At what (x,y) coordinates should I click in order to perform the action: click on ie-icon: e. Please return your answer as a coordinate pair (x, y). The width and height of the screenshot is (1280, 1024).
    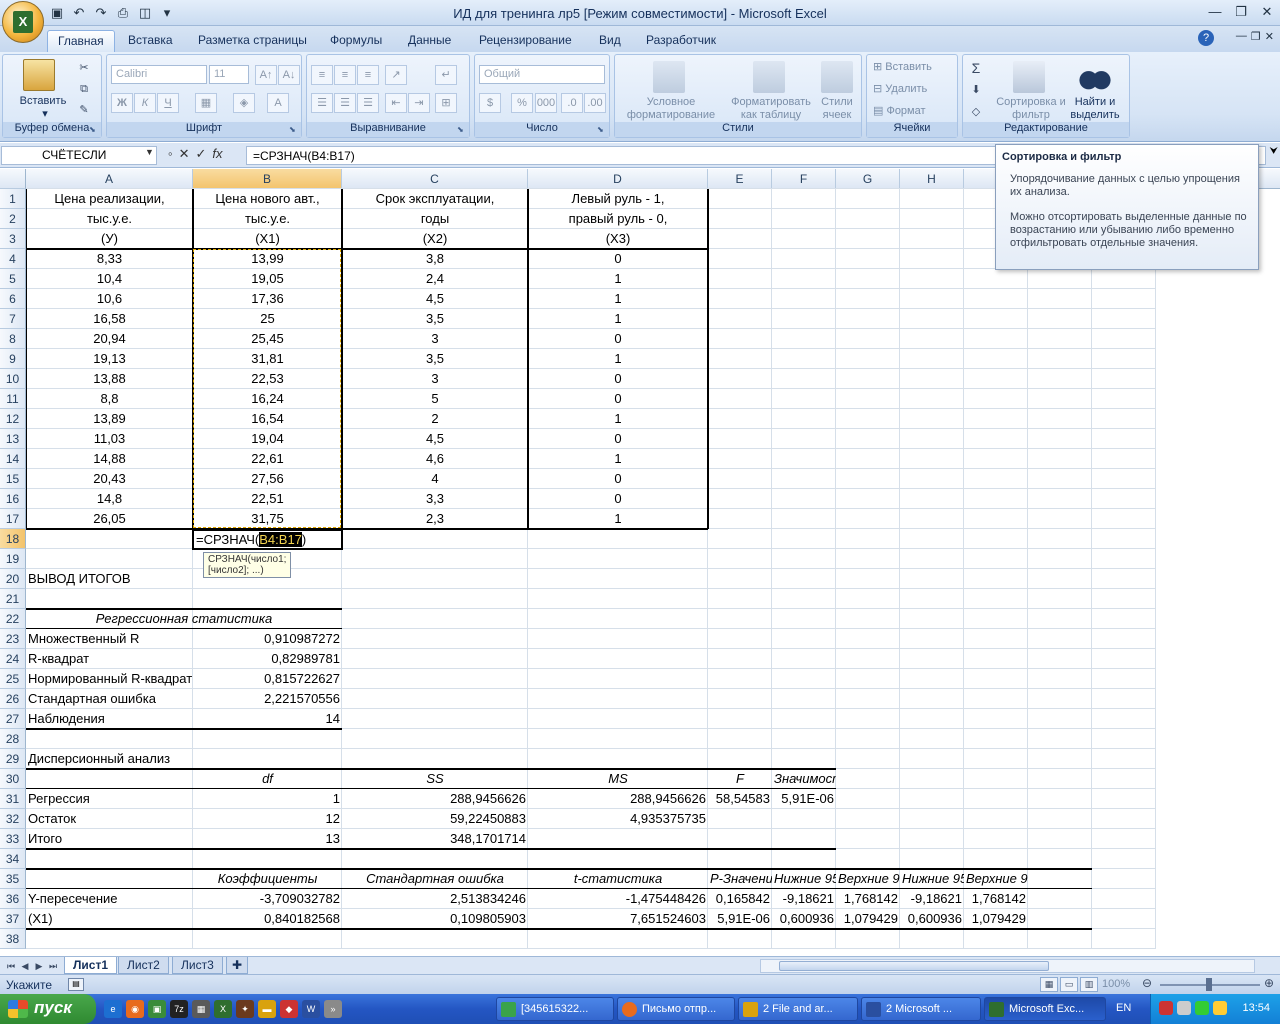
    Looking at the image, I should click on (113, 1009).